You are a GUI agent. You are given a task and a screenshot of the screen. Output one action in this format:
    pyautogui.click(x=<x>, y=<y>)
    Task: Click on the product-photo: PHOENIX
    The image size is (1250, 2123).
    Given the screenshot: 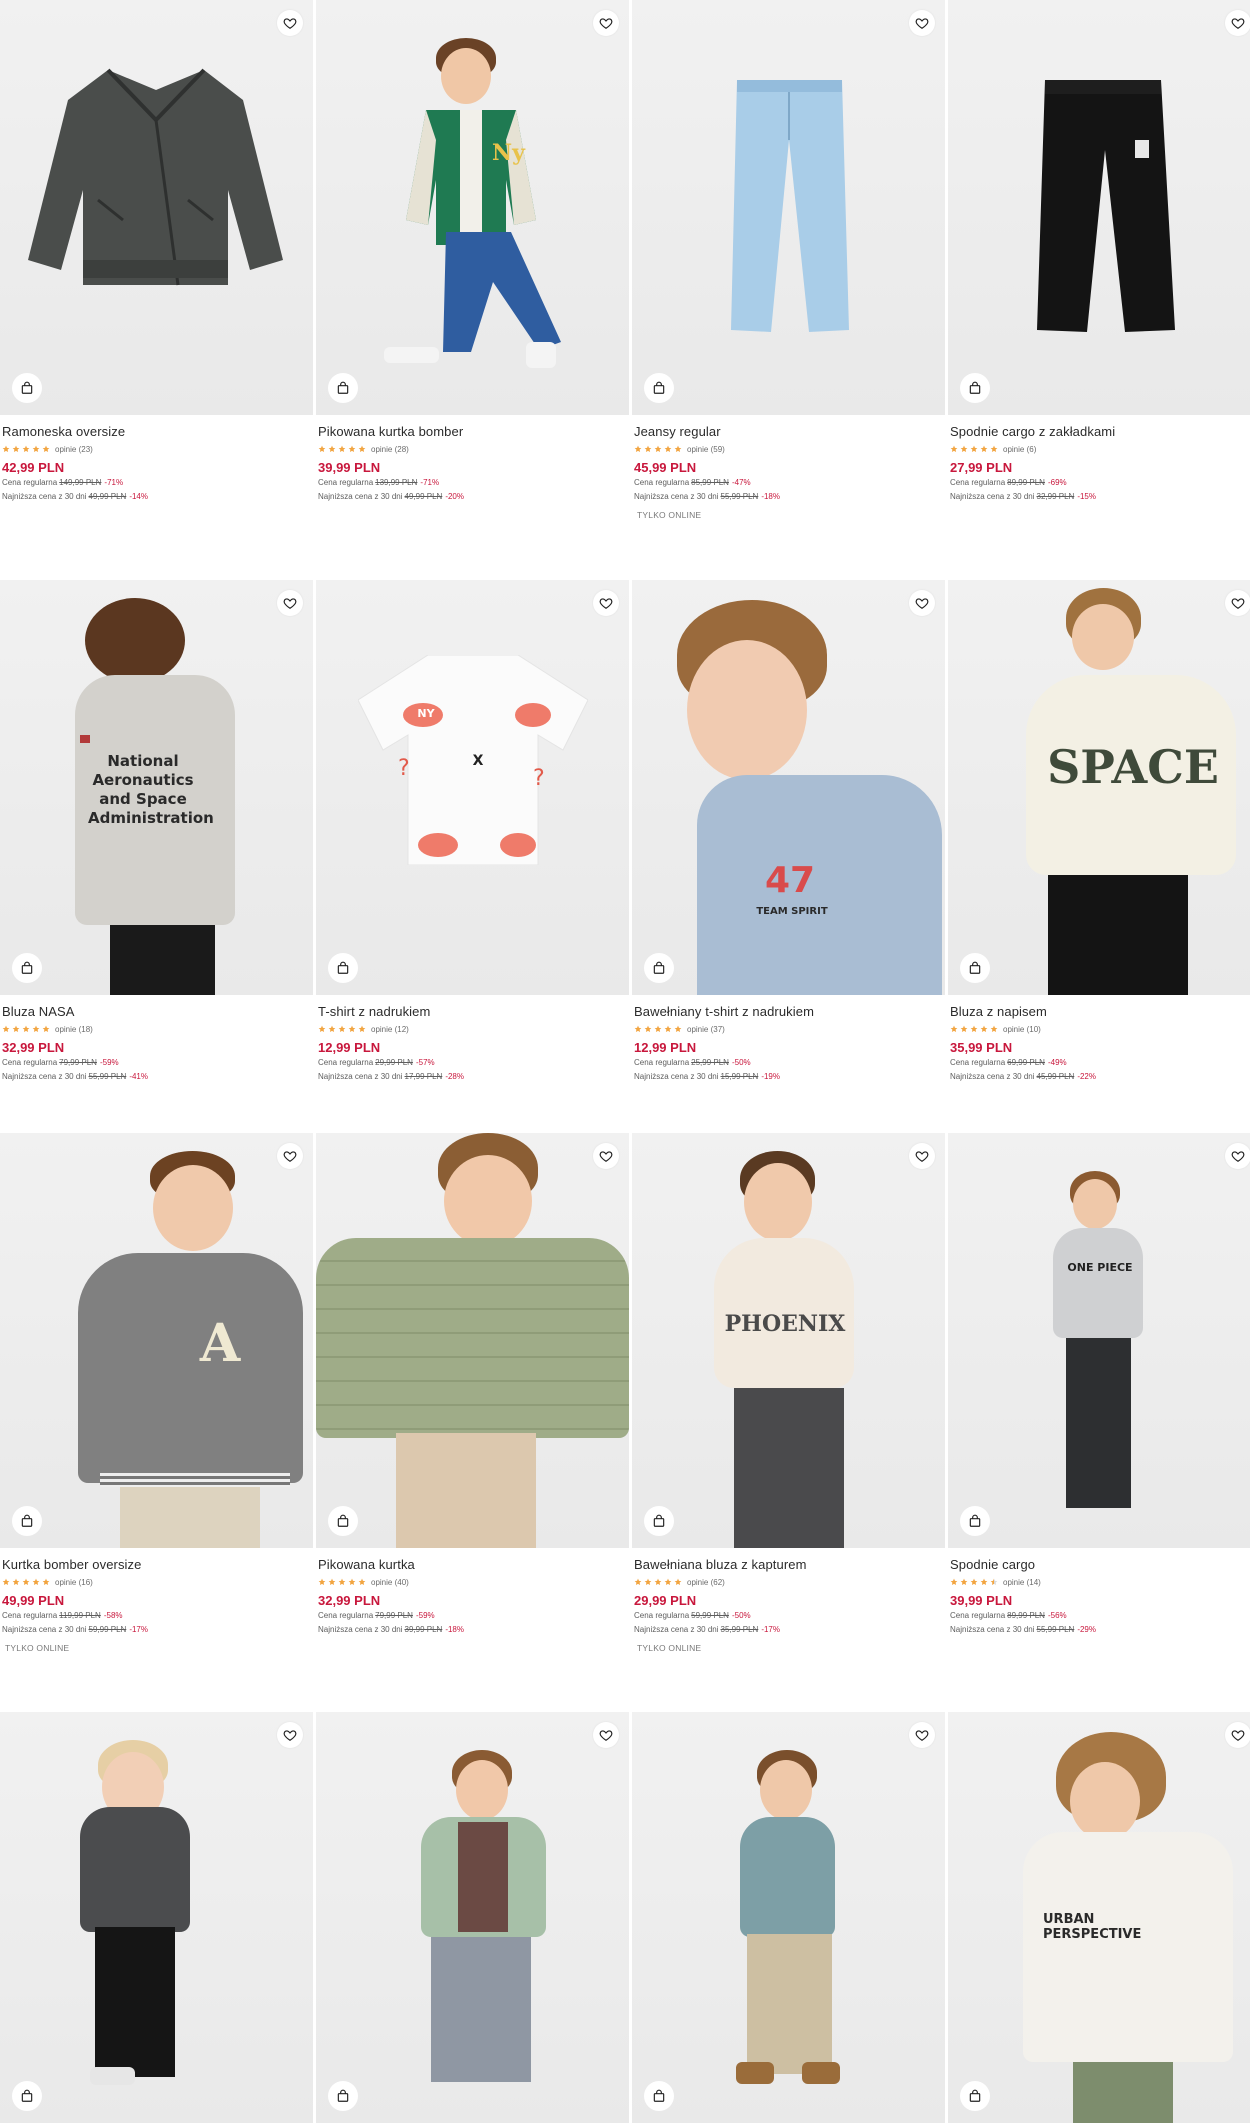 What is the action you would take?
    pyautogui.click(x=788, y=1340)
    